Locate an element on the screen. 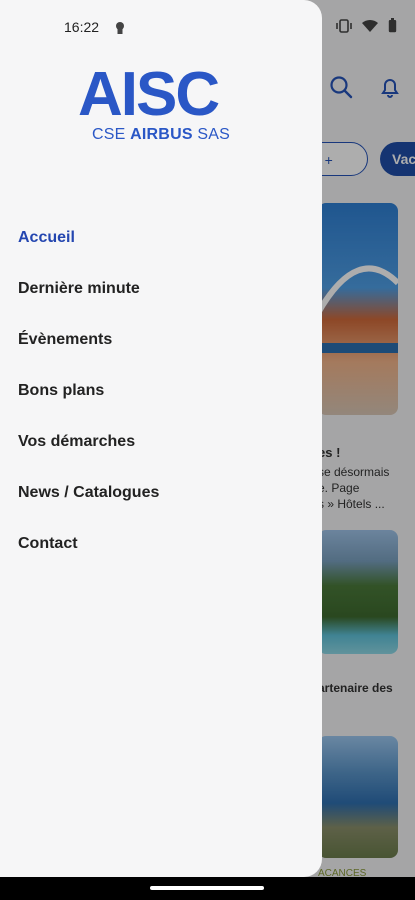 This screenshot has width=415, height=900. menu-item-evenements: Évènements is located at coordinates (161, 339).